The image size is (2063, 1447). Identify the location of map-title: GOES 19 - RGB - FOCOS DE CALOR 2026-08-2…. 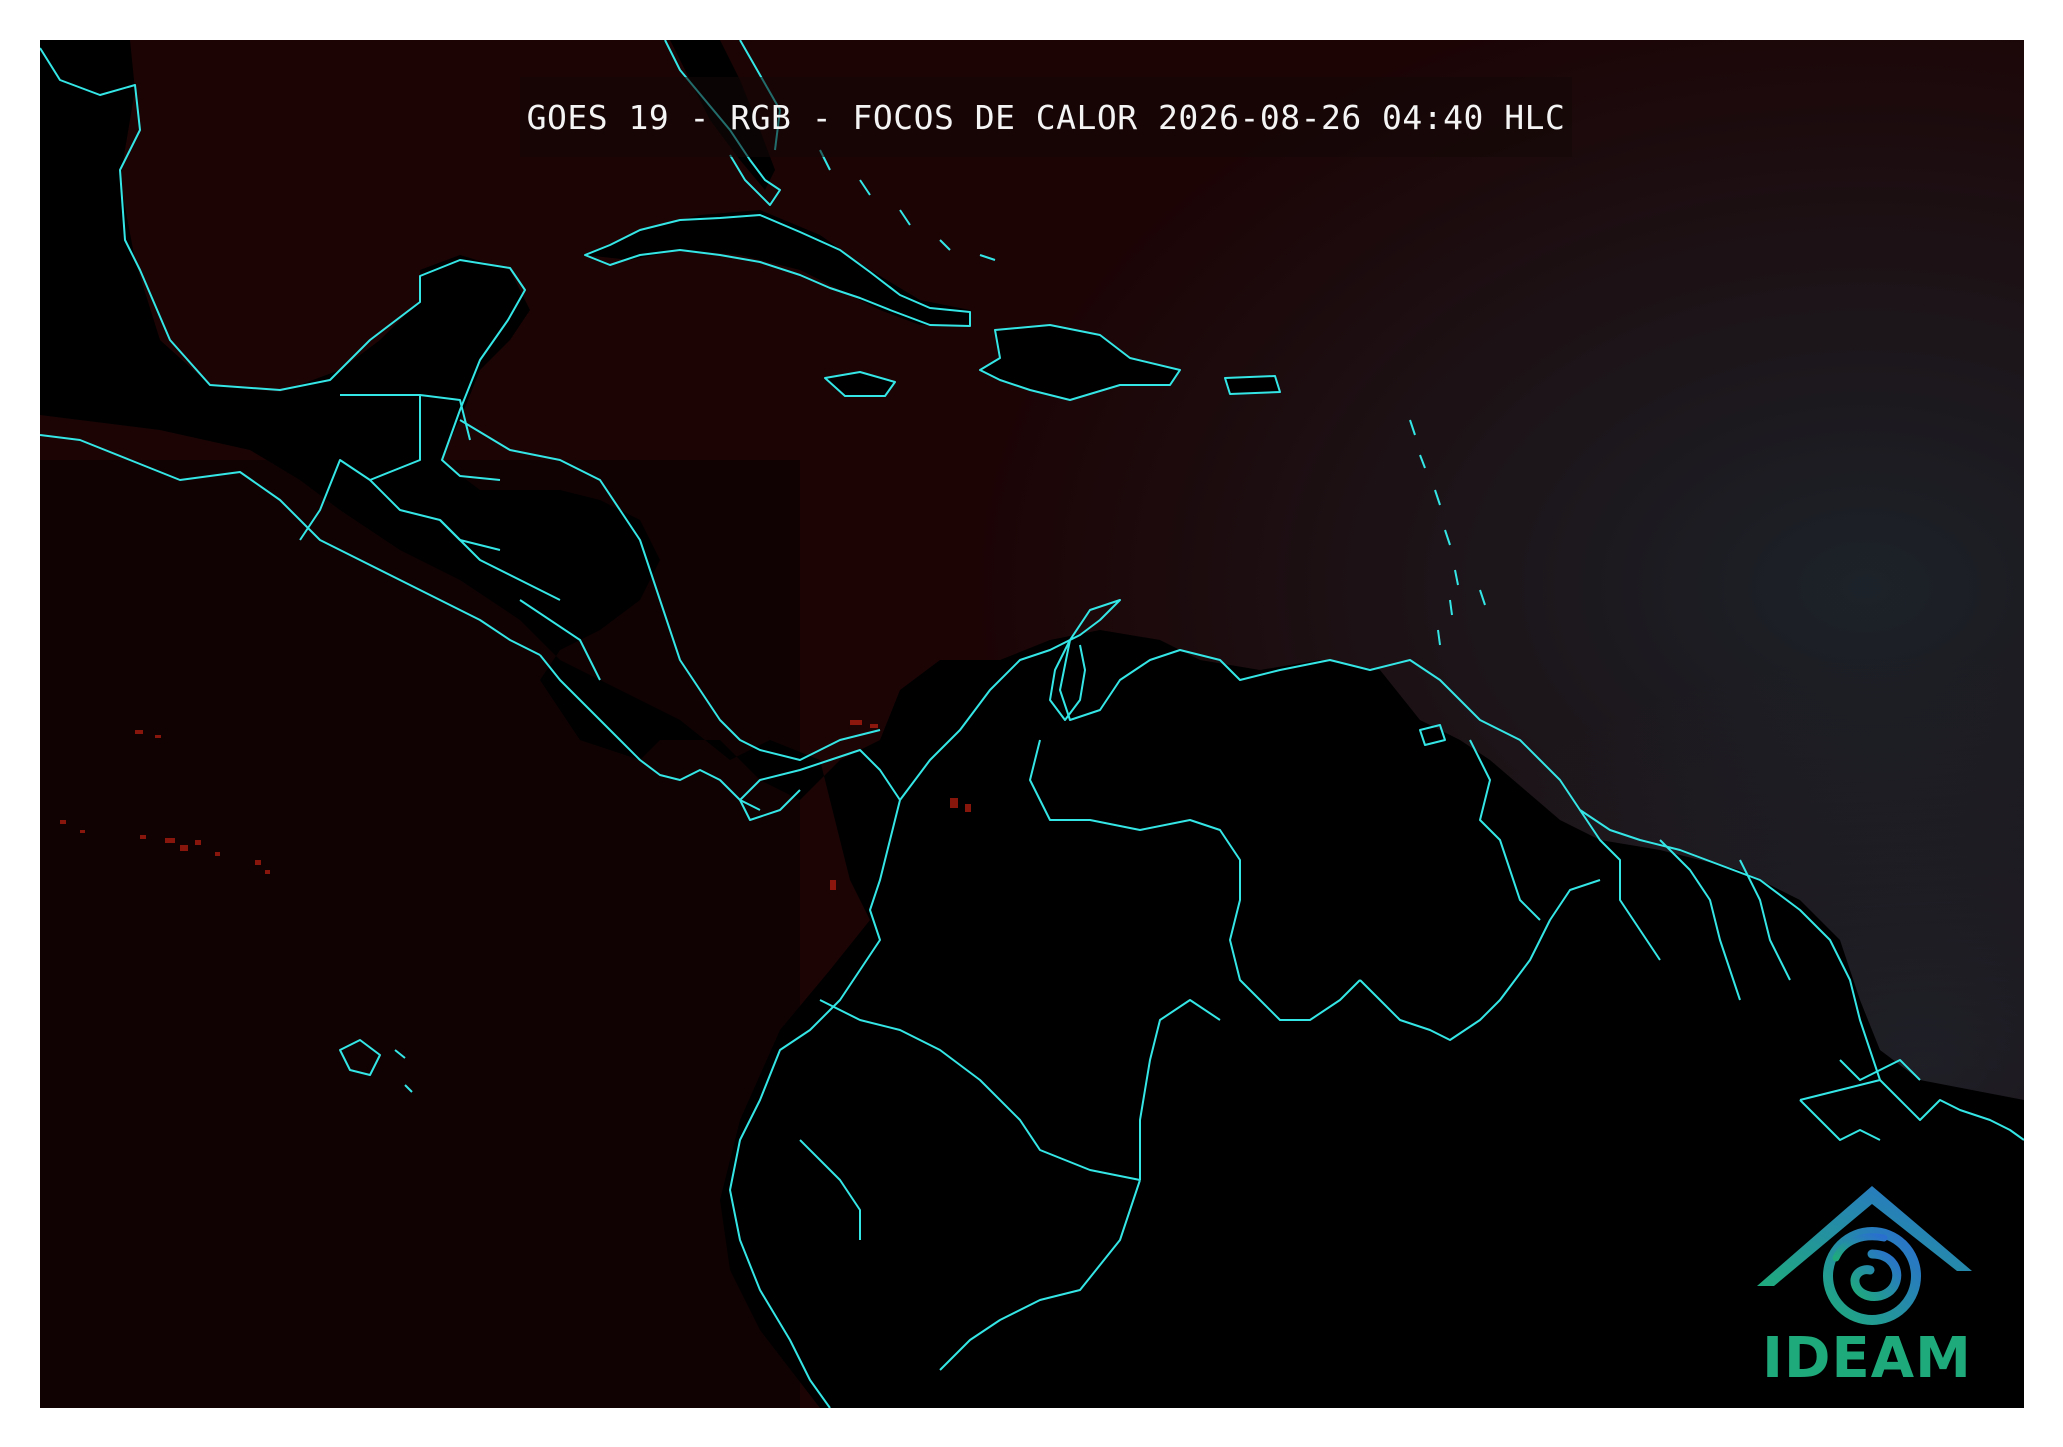
(1046, 117).